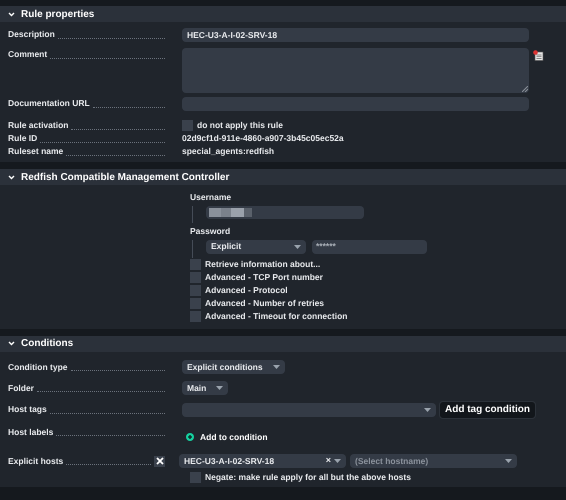 Image resolution: width=566 pixels, height=500 pixels. Describe the element at coordinates (190, 436) in the screenshot. I see `plus-icon` at that location.